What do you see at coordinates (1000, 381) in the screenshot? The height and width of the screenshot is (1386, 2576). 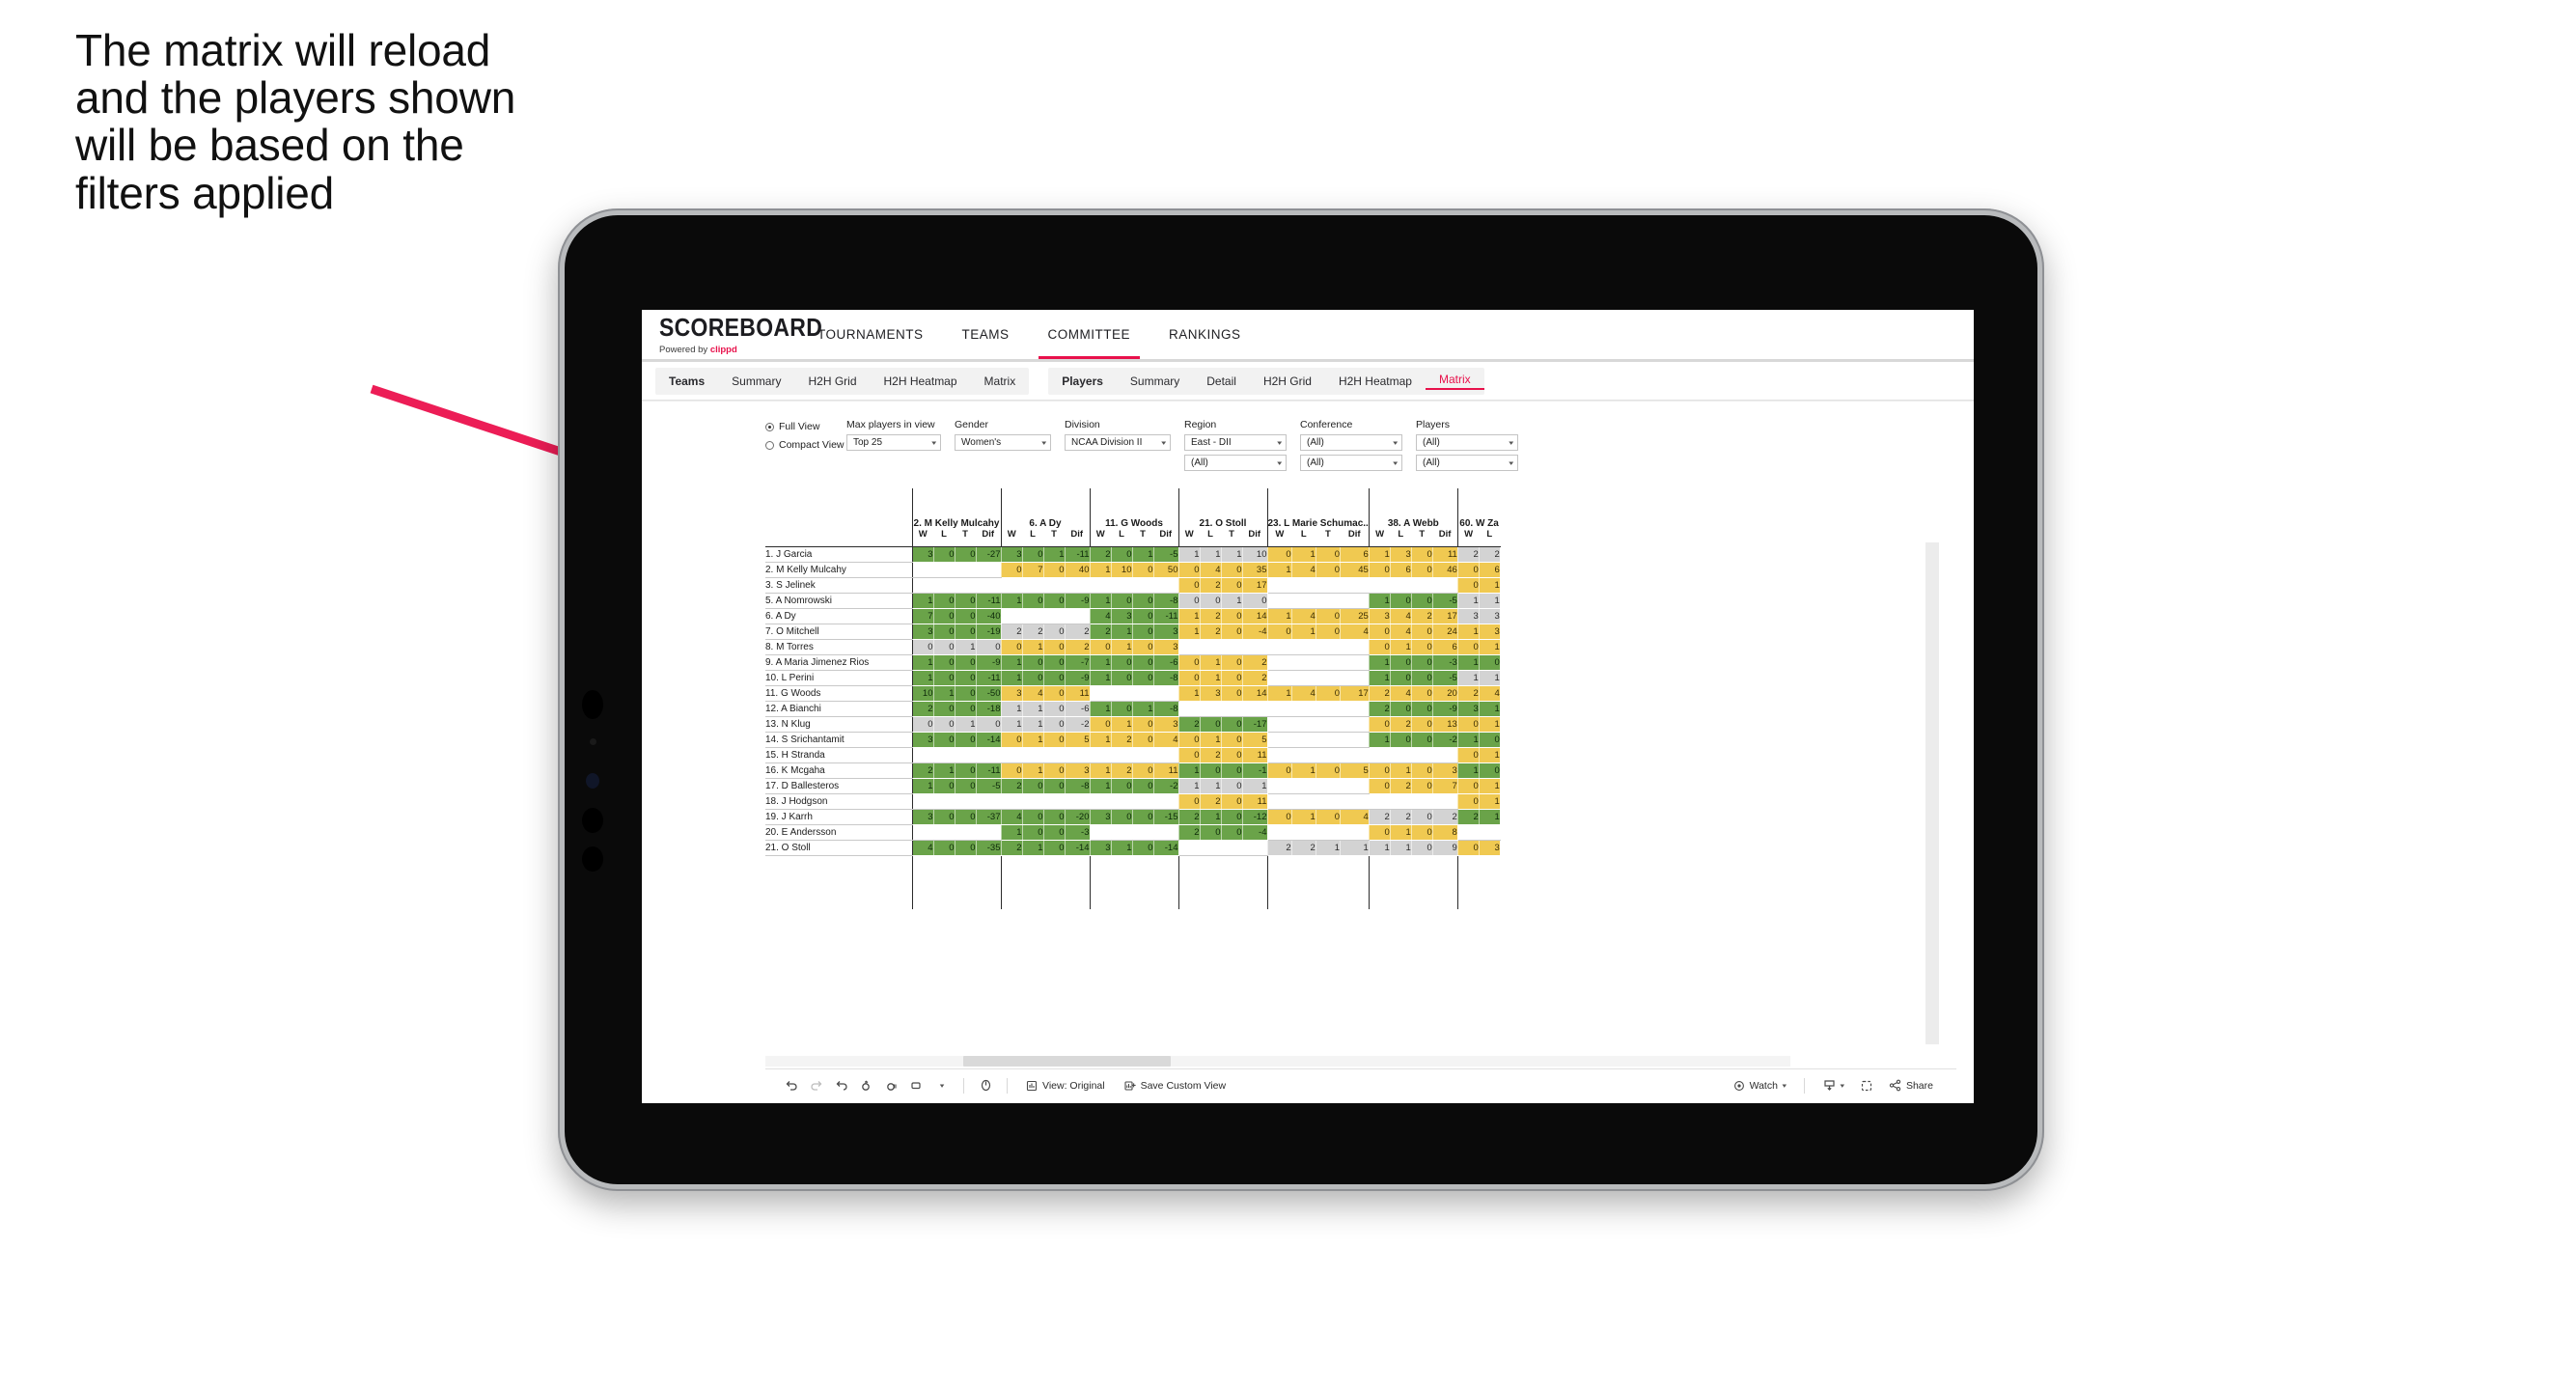 I see `subnav-teams-matrix: Matrix` at bounding box center [1000, 381].